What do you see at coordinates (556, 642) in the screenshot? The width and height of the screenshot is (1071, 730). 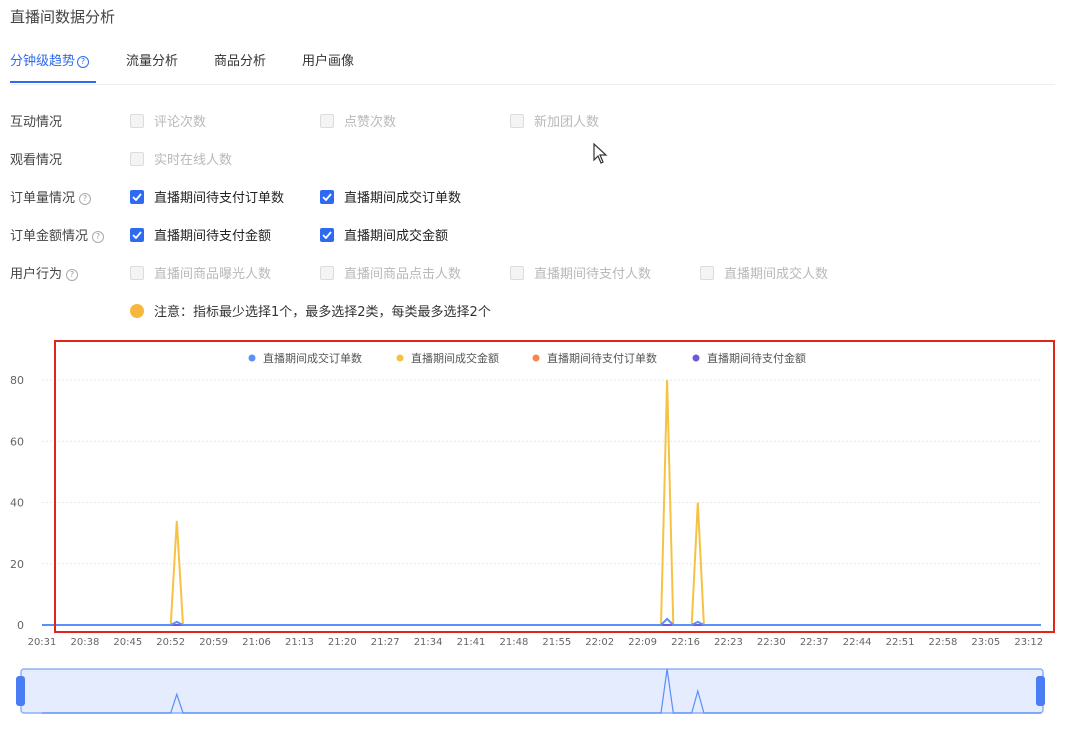 I see `x-tick-label: 21:55` at bounding box center [556, 642].